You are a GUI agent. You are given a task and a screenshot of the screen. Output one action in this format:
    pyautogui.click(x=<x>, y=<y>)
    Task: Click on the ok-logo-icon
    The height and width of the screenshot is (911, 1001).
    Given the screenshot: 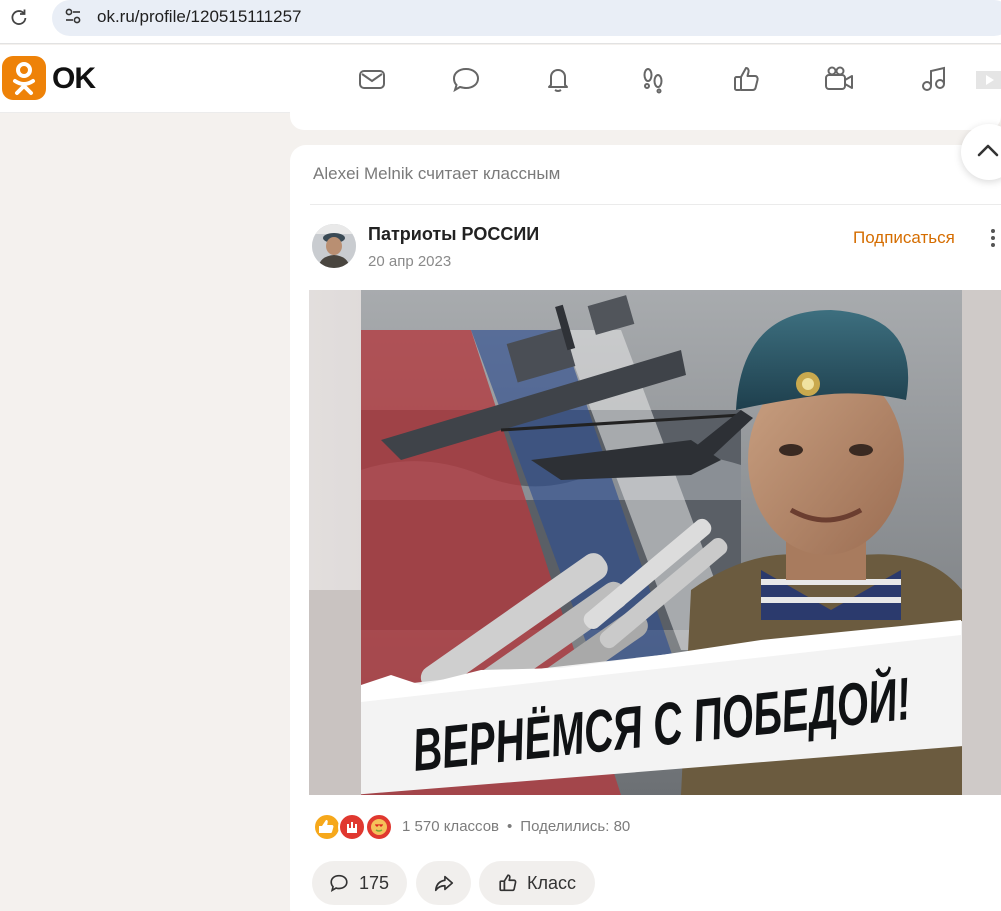 What is the action you would take?
    pyautogui.click(x=24, y=78)
    